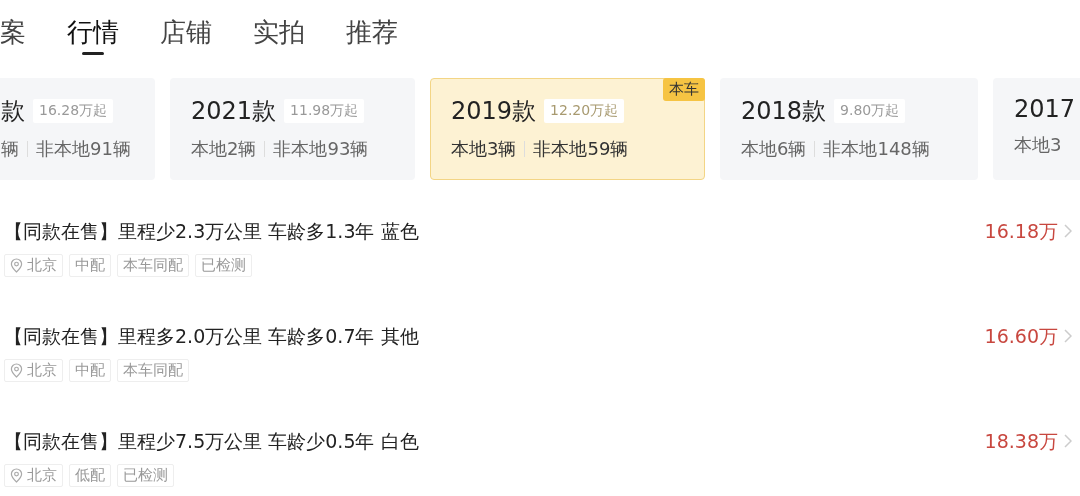  What do you see at coordinates (849, 129) in the screenshot?
I see `year-card: 2018款 9.80万起 本地6辆 非本地148辆` at bounding box center [849, 129].